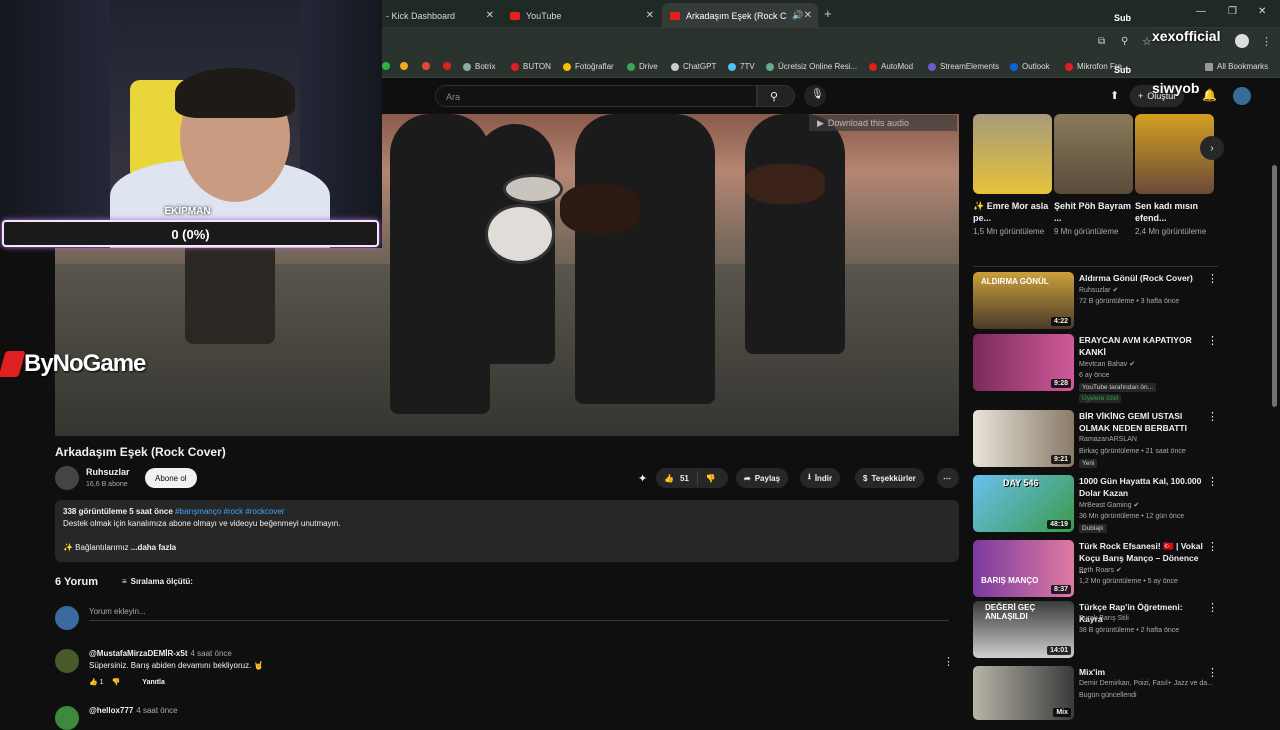  What do you see at coordinates (828, 13) in the screenshot?
I see `new-tab-button: +` at bounding box center [828, 13].